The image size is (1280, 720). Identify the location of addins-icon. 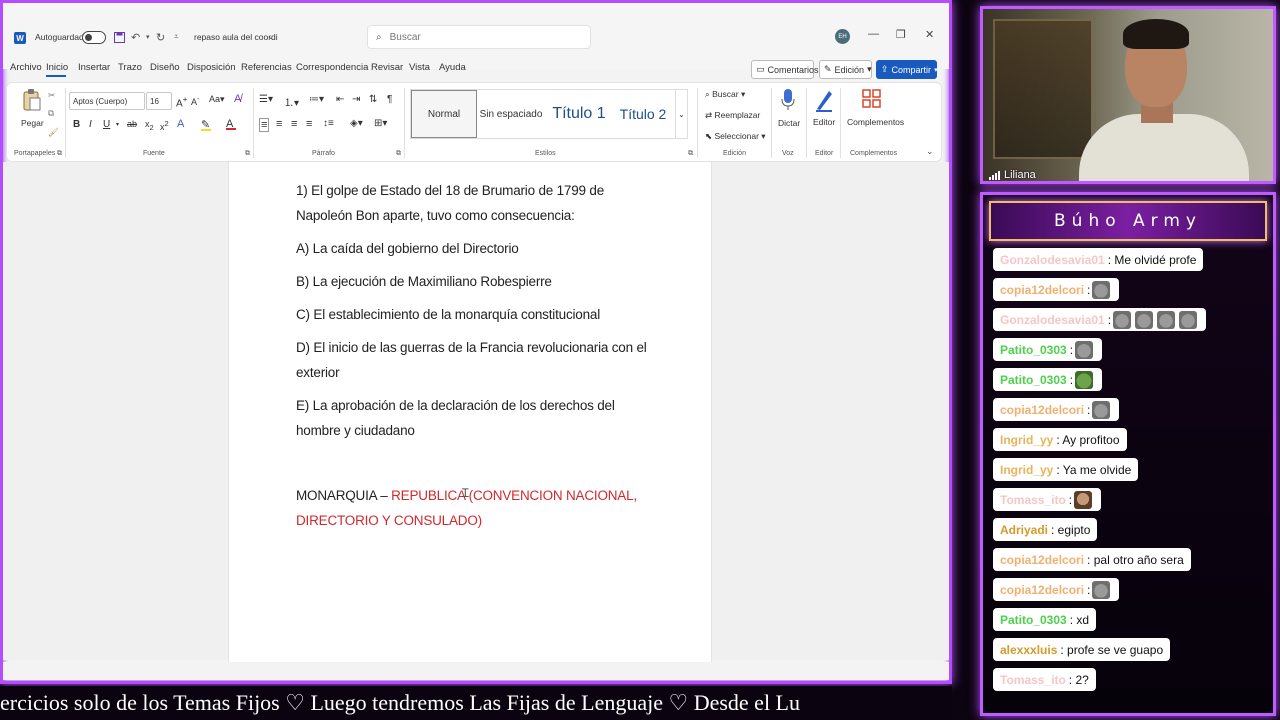
(872, 100).